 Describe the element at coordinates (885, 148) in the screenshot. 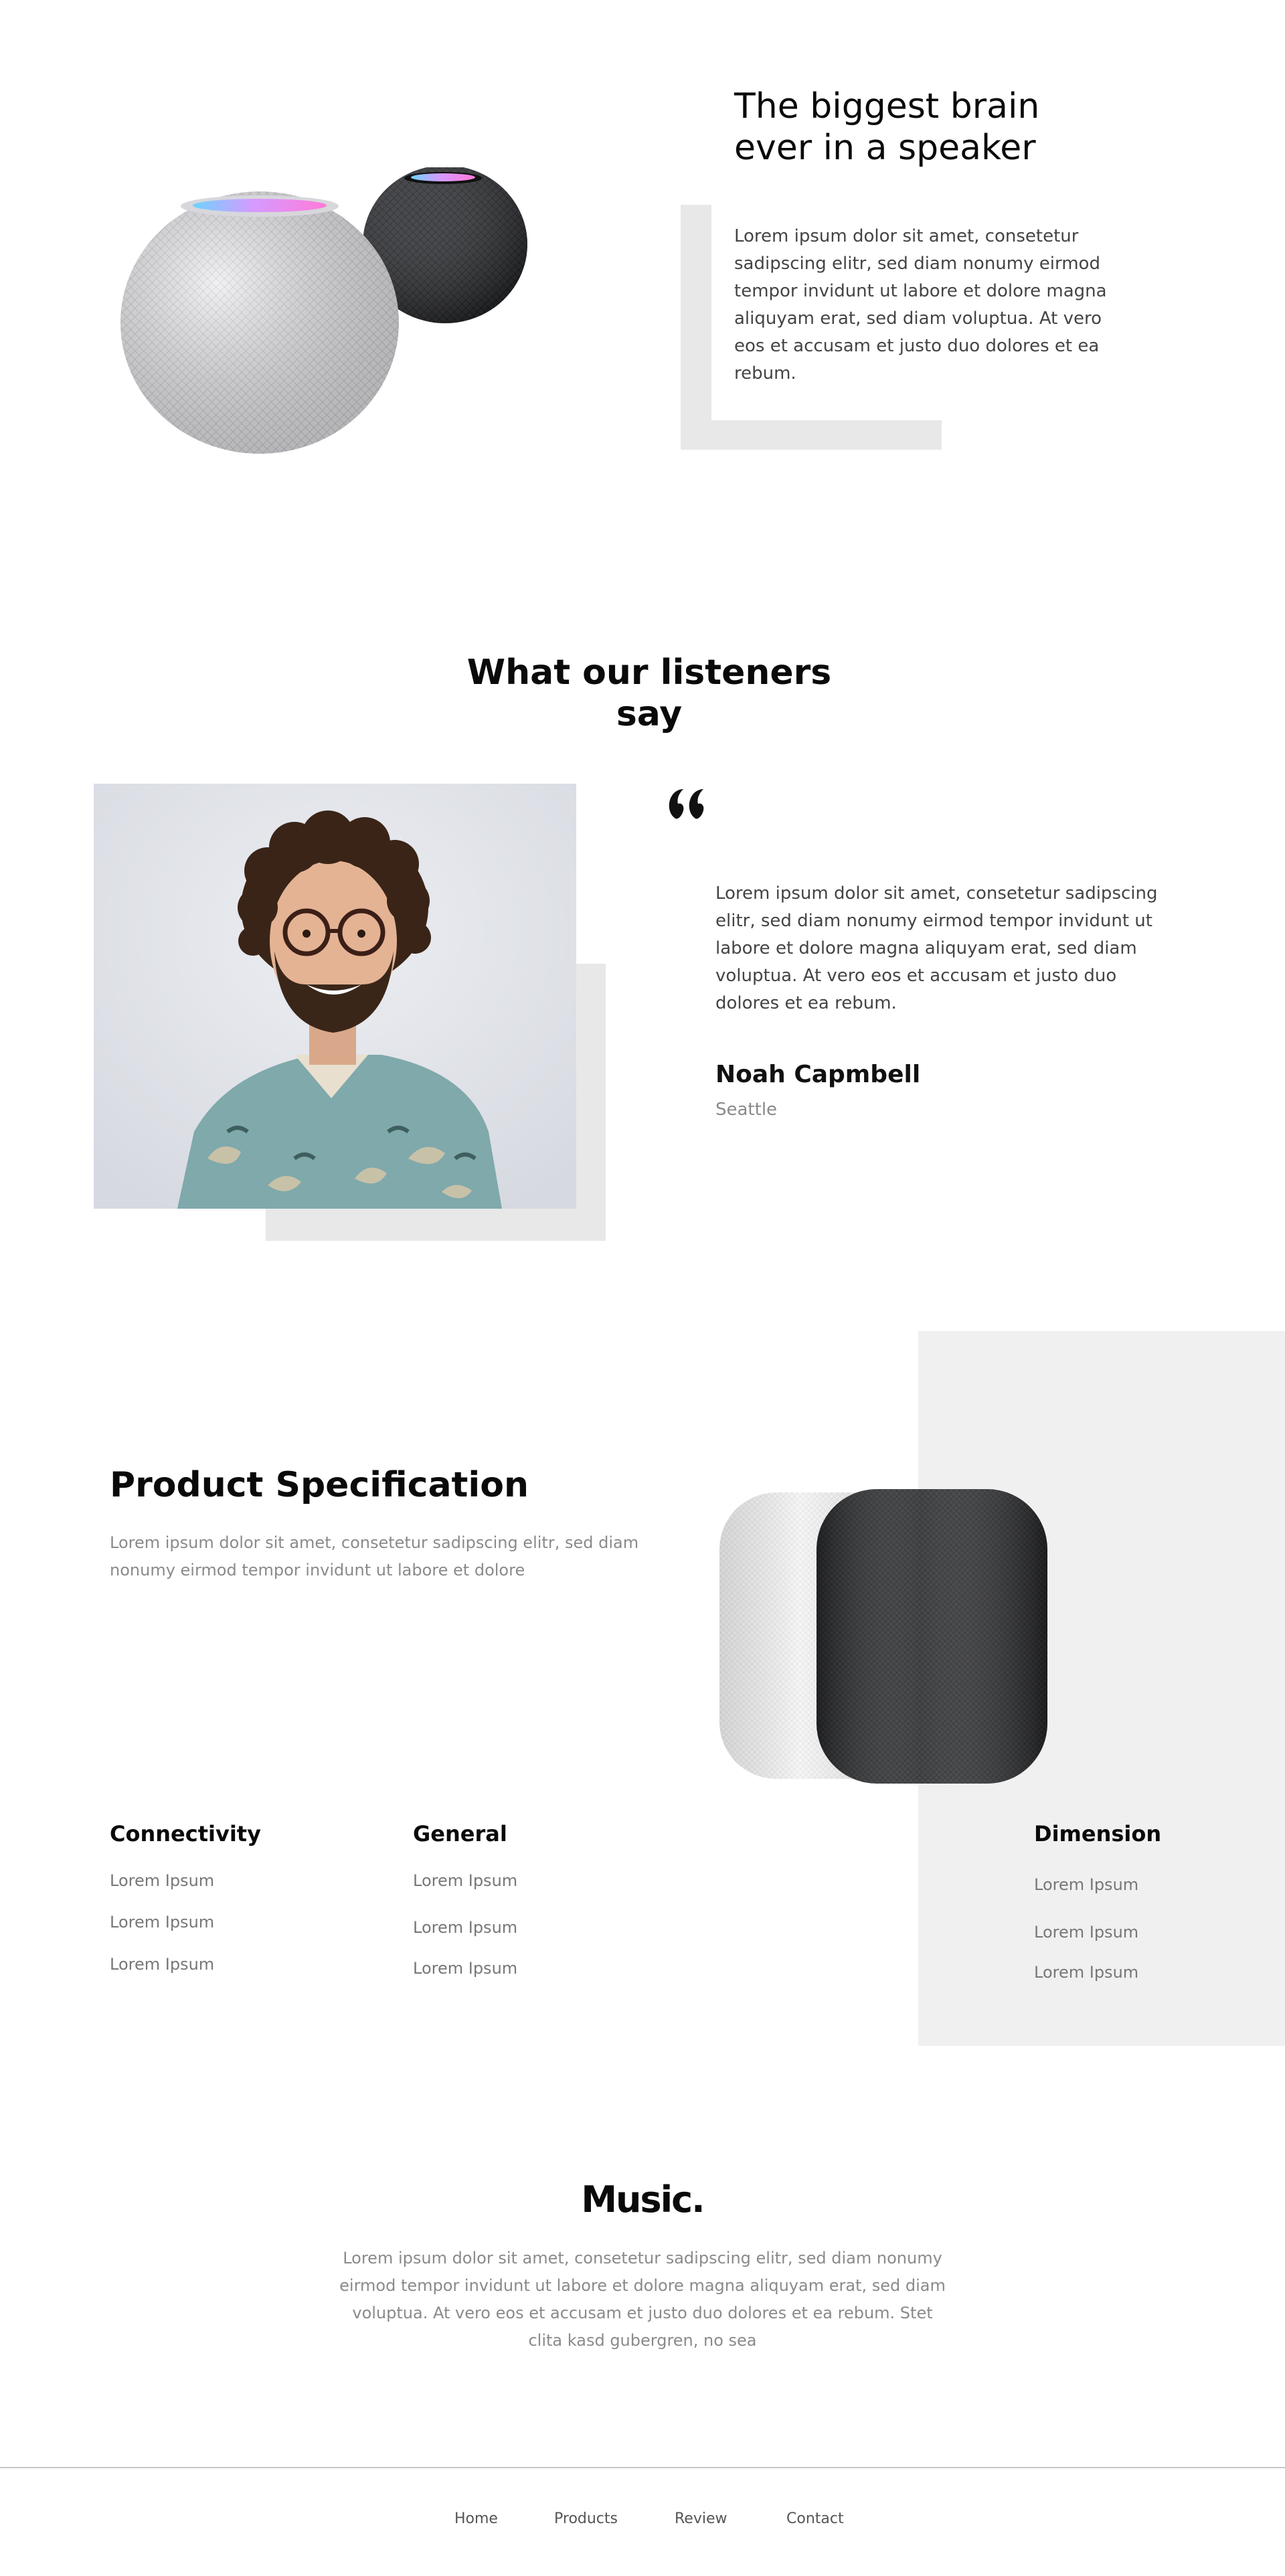

I see `hero-title-line2: ever in a speaker` at that location.